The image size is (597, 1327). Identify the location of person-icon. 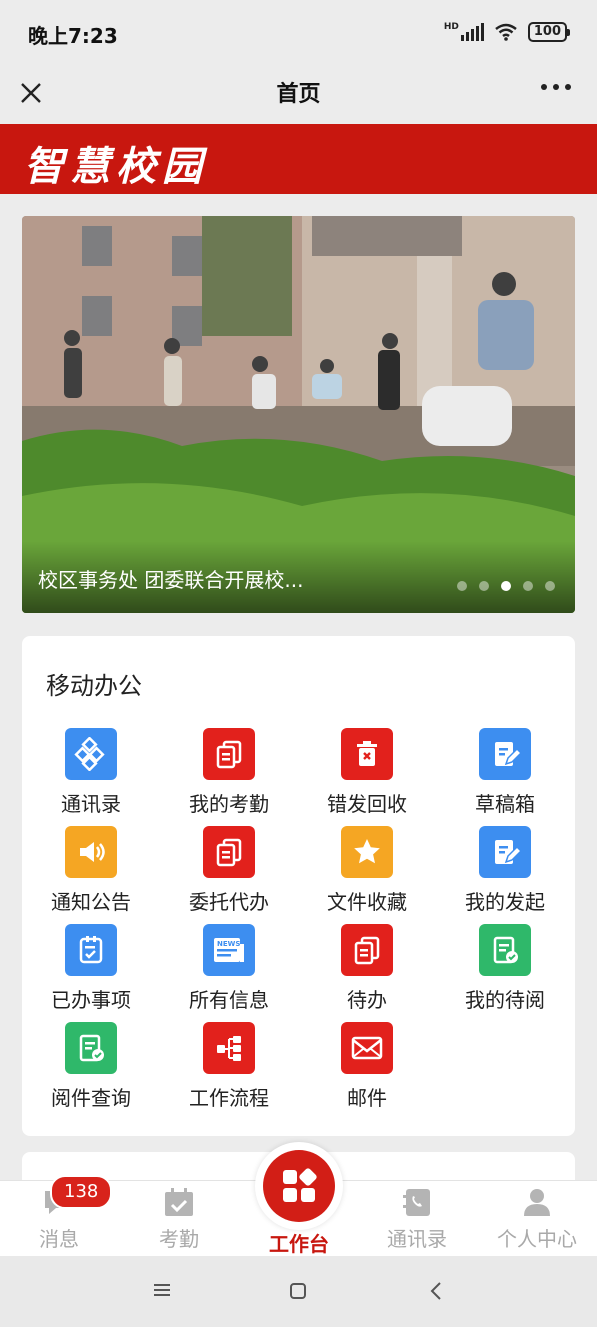
(537, 1202).